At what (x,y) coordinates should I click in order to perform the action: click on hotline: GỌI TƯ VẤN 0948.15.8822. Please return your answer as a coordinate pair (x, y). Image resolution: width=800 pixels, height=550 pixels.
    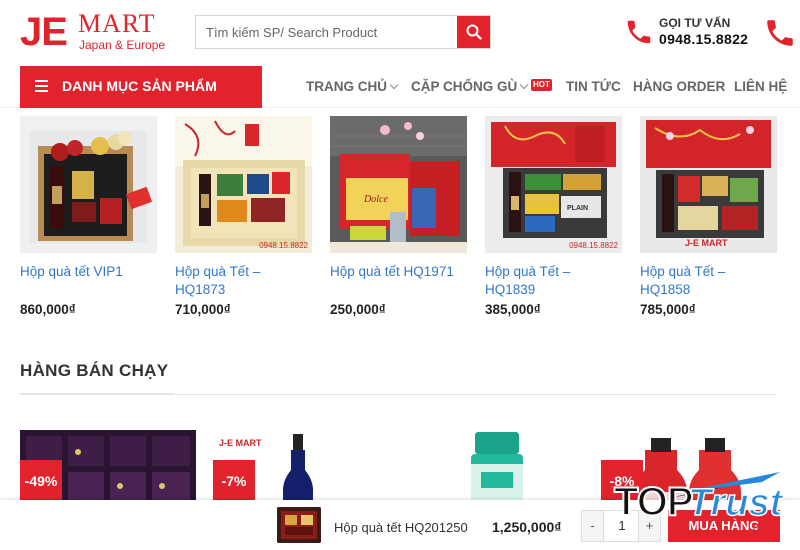
    Looking at the image, I should click on (690, 32).